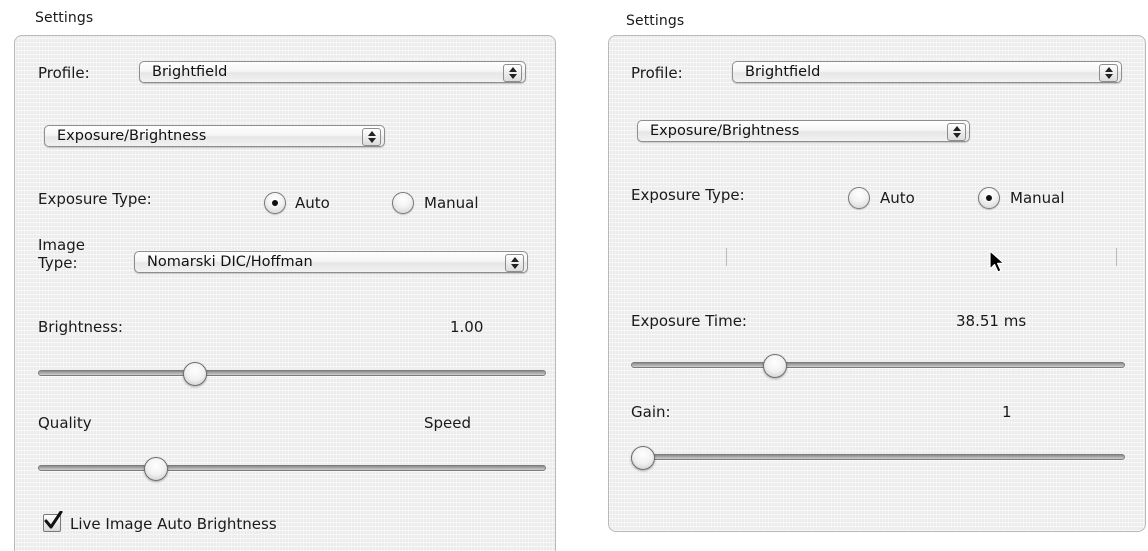  Describe the element at coordinates (689, 321) in the screenshot. I see `exposure-time-label: Exposure Time:` at that location.